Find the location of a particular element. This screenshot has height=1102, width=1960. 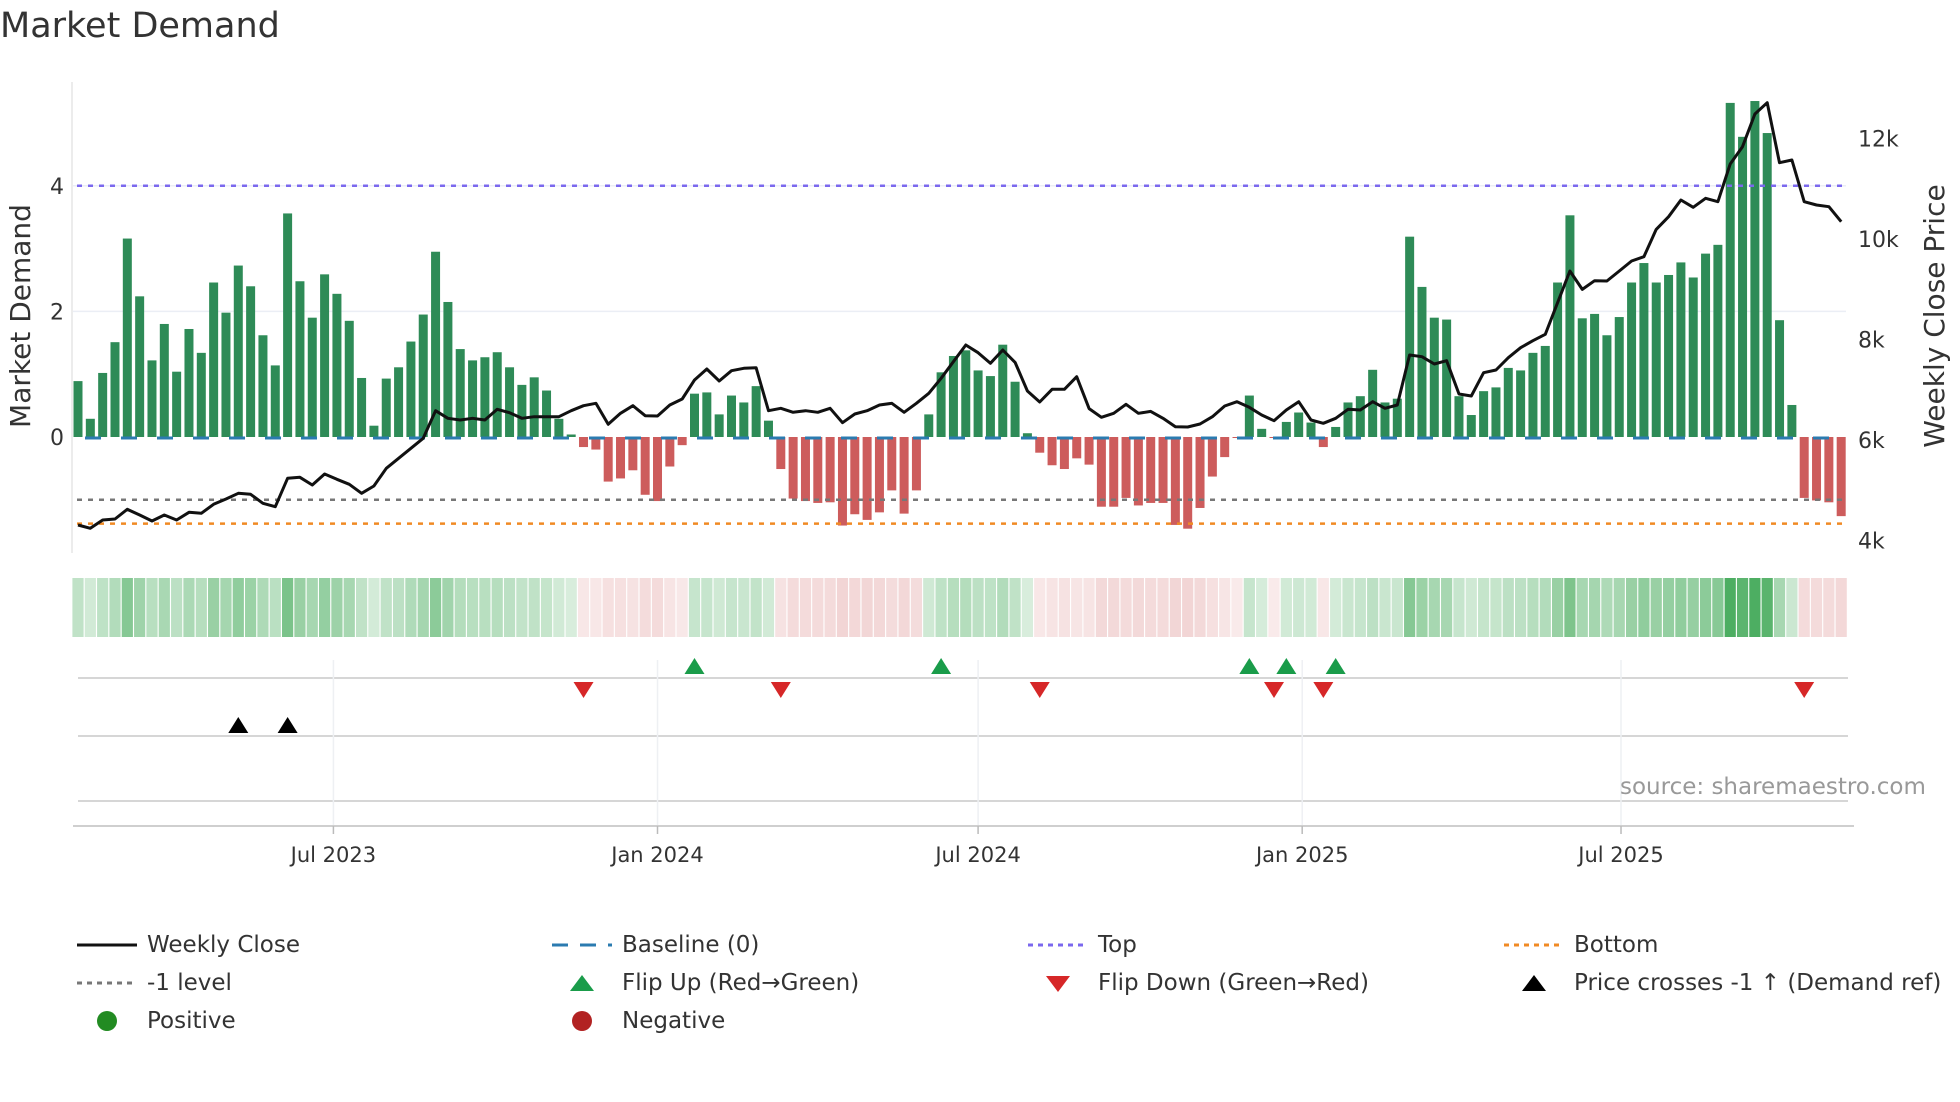

y-tick-label: 4 is located at coordinates (57, 187).